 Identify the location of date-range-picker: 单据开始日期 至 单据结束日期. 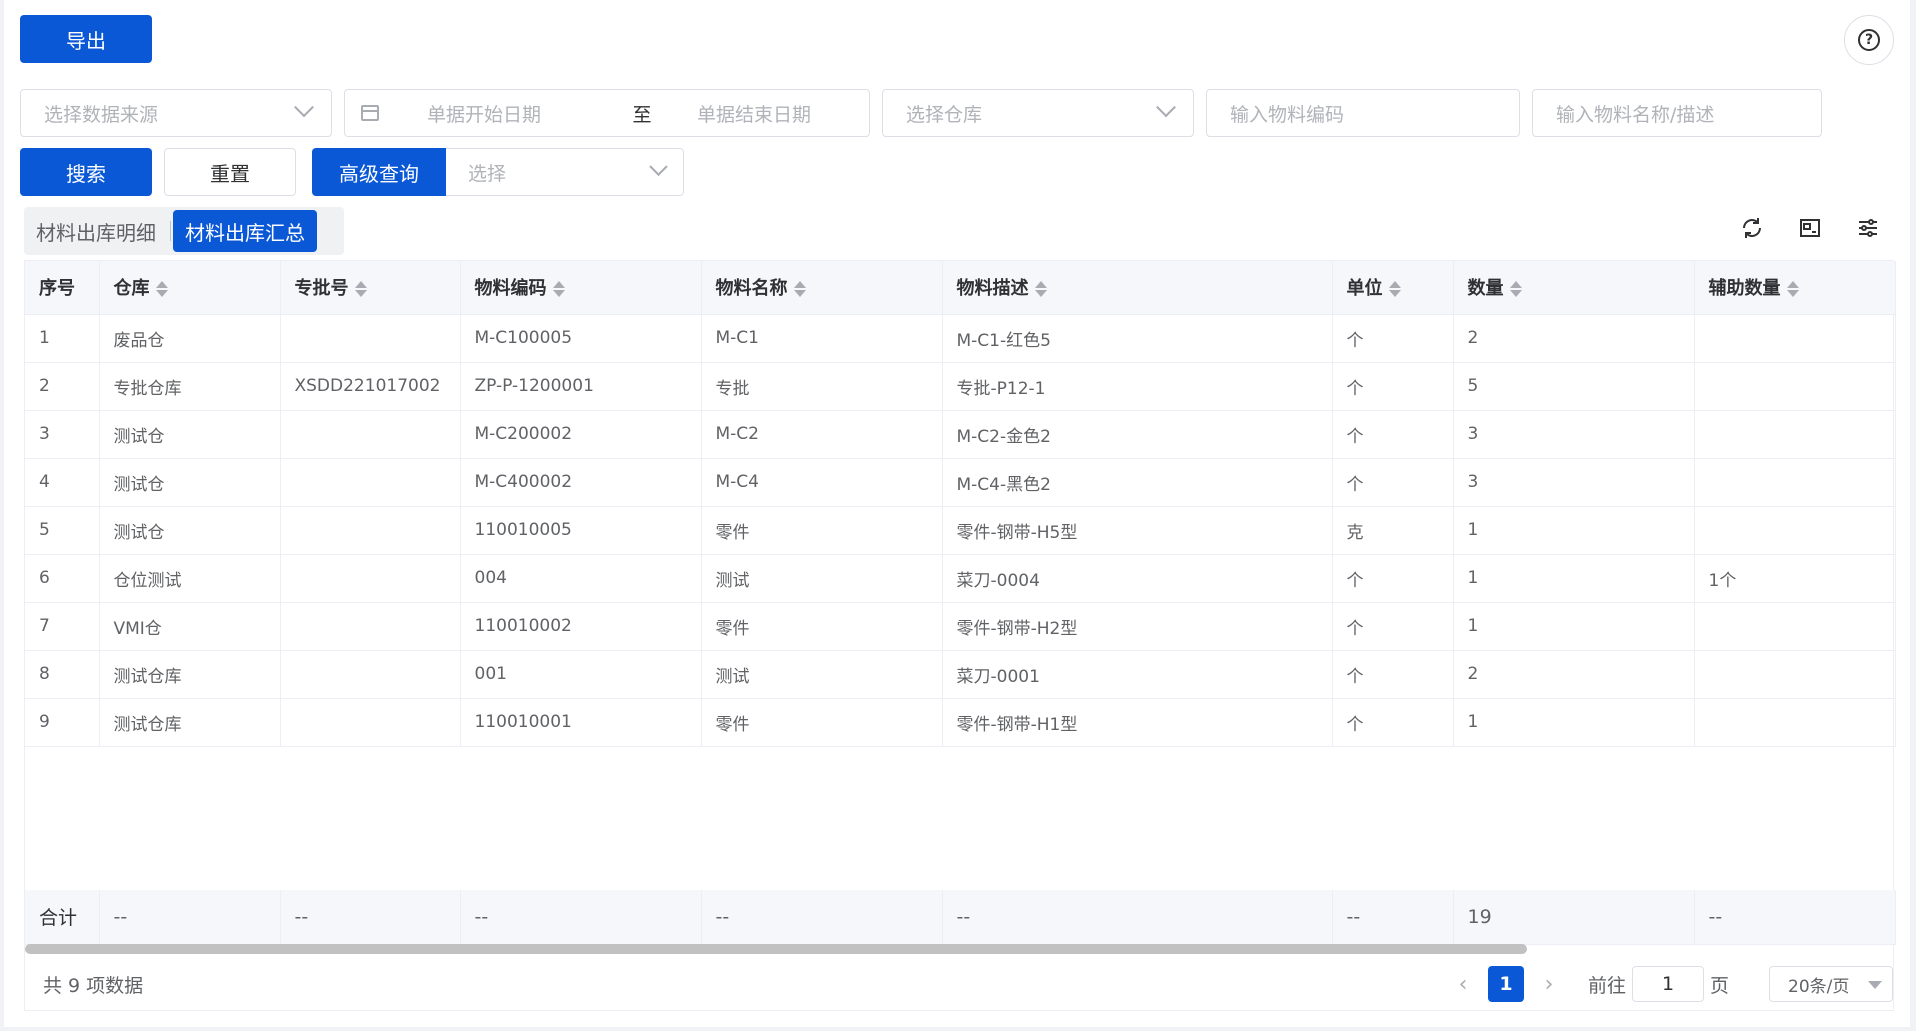
(607, 113).